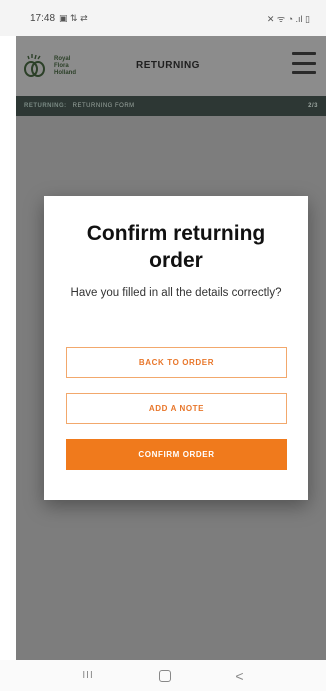  What do you see at coordinates (313, 106) in the screenshot?
I see `step-indicator: 2/3` at bounding box center [313, 106].